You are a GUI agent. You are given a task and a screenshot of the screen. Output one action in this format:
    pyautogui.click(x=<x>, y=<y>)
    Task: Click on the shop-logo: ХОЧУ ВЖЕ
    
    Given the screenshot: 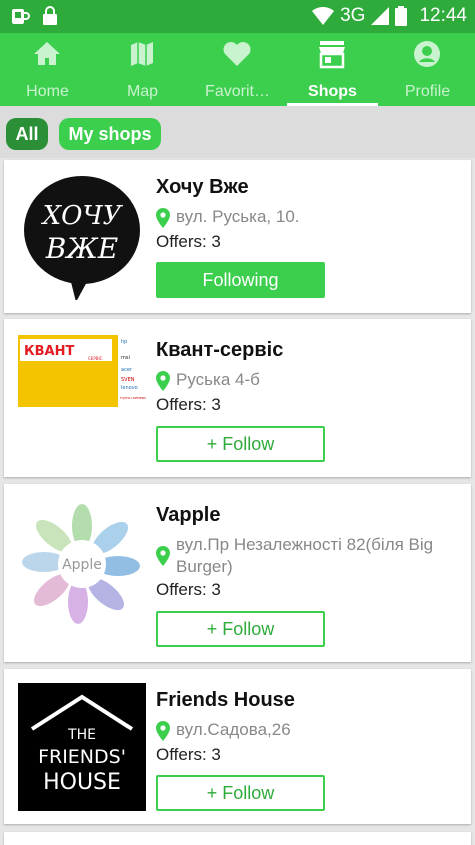 What is the action you would take?
    pyautogui.click(x=82, y=238)
    